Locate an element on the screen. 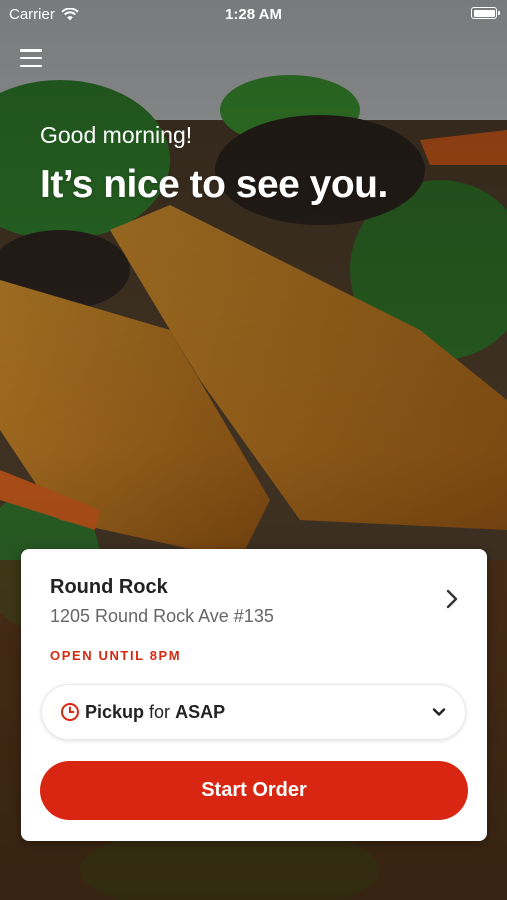  status-bar: Carrier 1:28 AM is located at coordinates (253, 14).